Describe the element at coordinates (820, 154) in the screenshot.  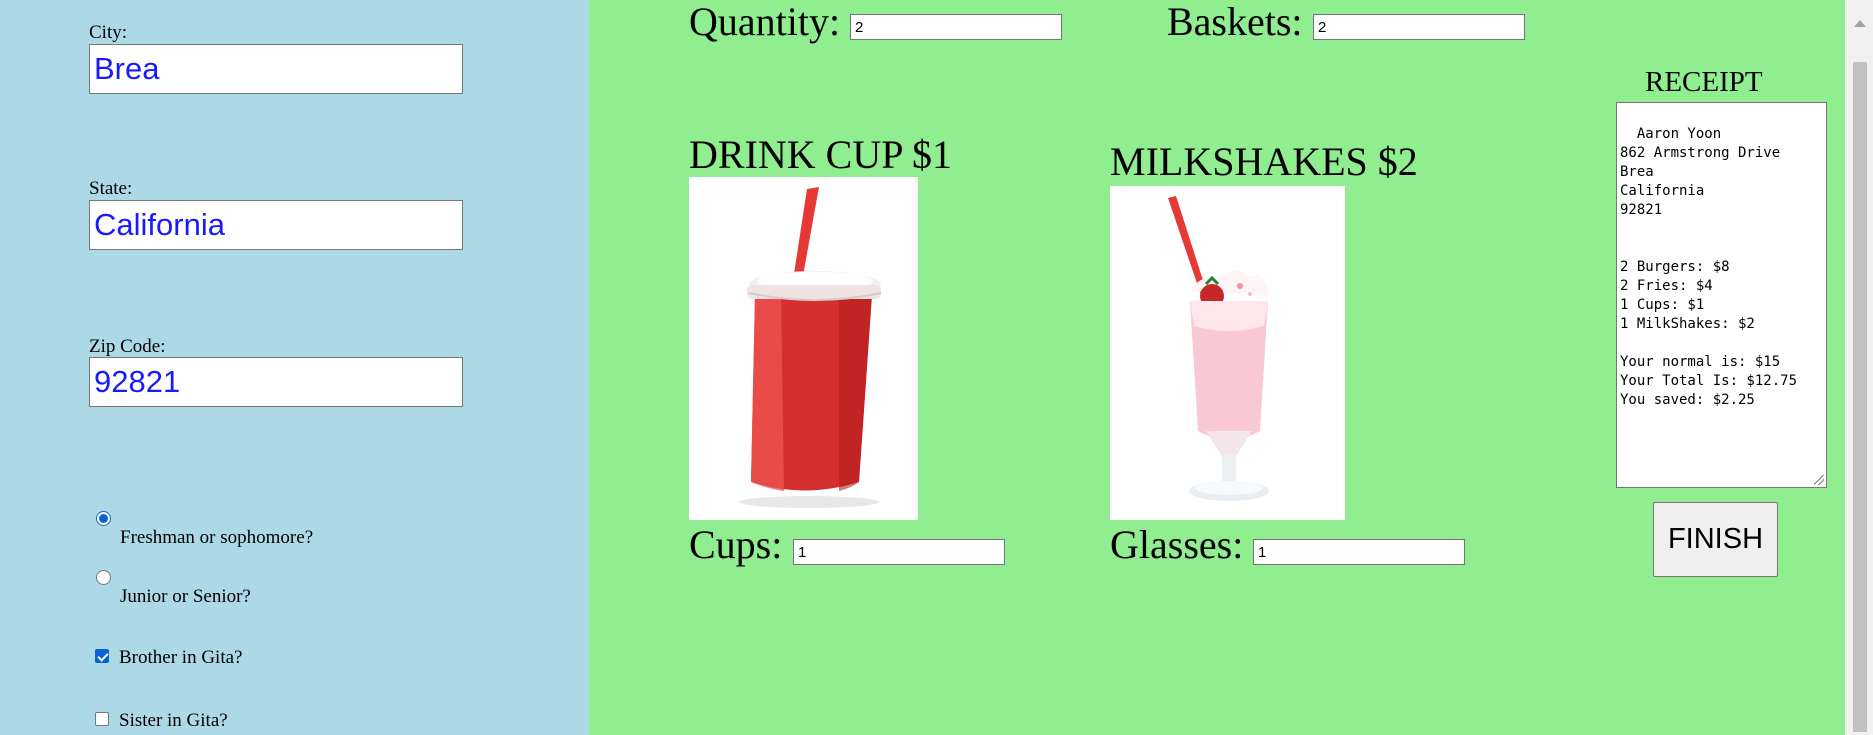
I see `drink-cup-title: DRINK CUP $1` at that location.